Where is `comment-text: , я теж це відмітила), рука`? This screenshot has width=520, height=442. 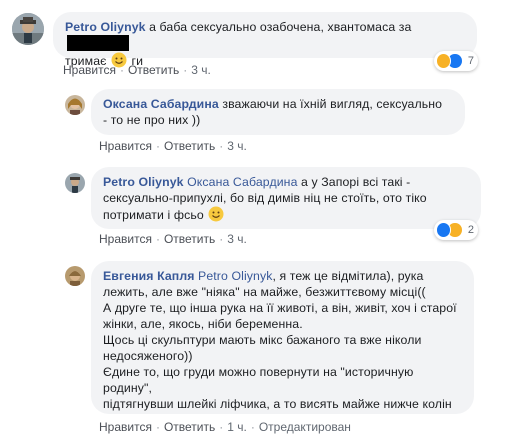
comment-text: , я теж це відмітила), рука is located at coordinates (348, 276).